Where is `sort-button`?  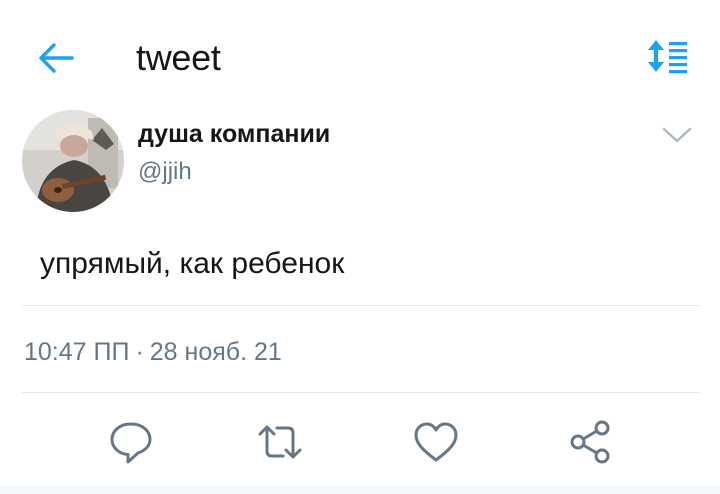
sort-button is located at coordinates (668, 56).